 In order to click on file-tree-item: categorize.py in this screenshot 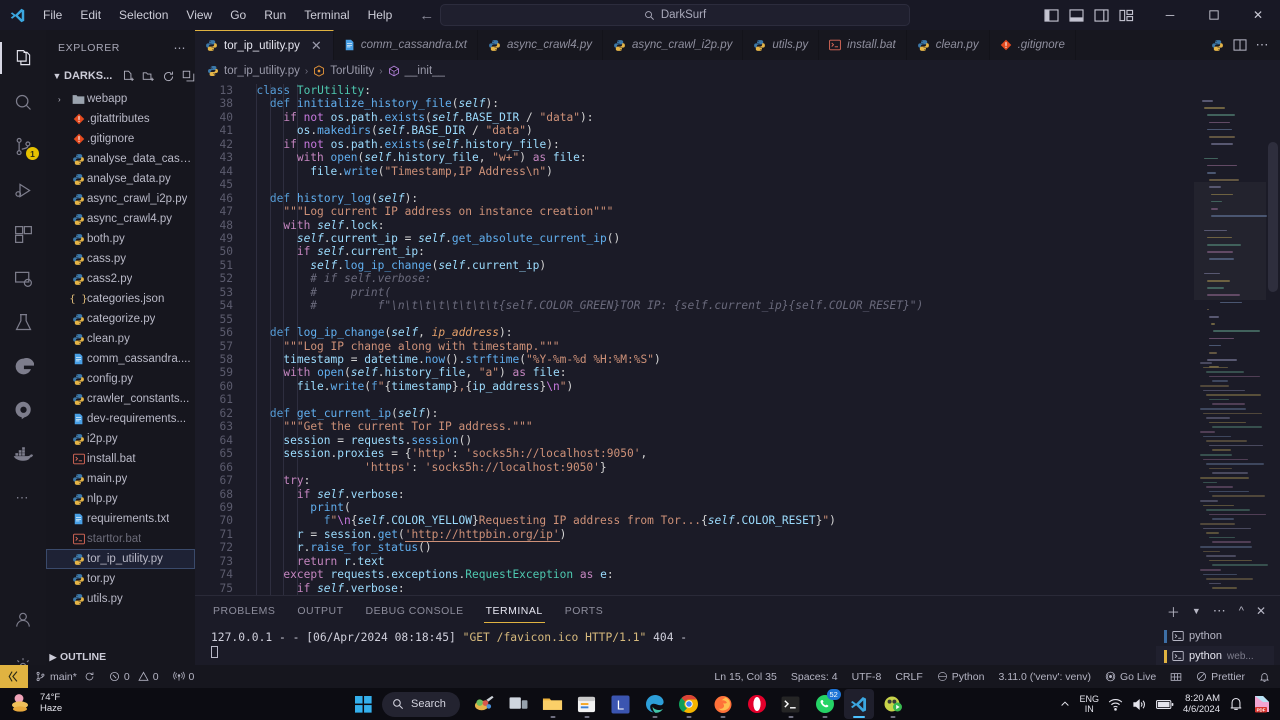, I will do `click(120, 319)`.